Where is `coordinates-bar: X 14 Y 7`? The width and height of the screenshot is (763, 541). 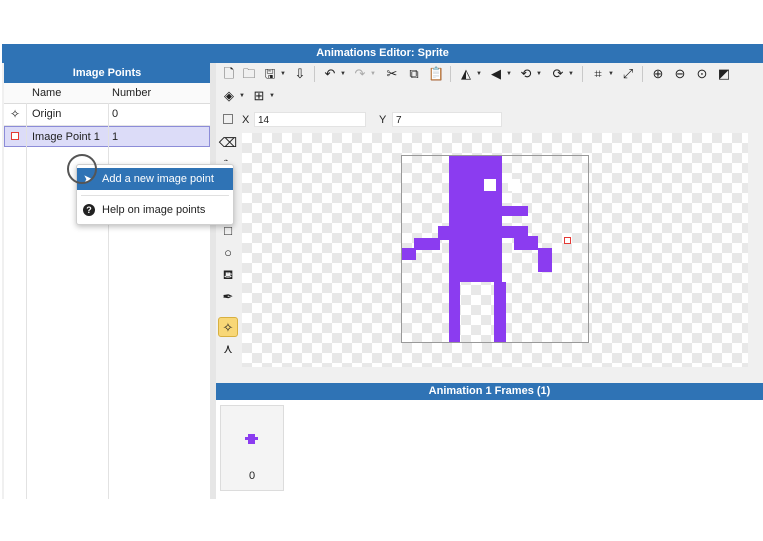
coordinates-bar: X 14 Y 7 is located at coordinates (489, 121).